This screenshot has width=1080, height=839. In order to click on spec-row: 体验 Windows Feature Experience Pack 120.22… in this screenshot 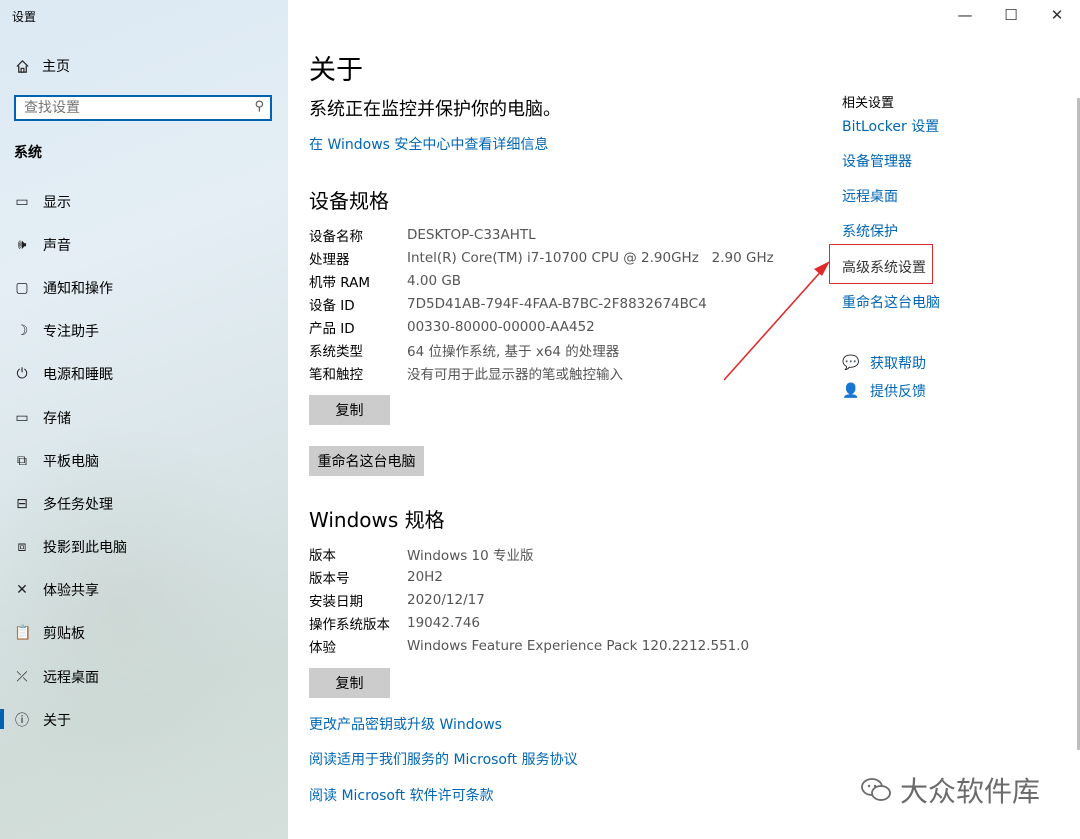, I will do `click(529, 645)`.